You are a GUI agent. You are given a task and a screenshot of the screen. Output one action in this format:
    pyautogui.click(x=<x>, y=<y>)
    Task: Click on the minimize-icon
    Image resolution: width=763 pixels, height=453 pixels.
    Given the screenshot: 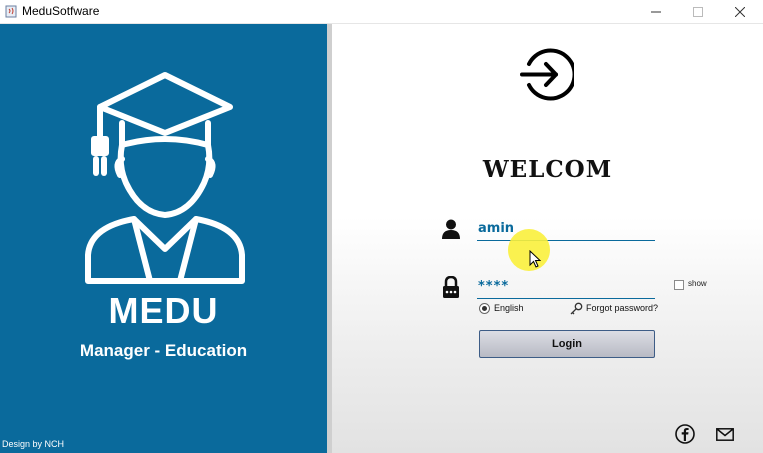 What is the action you would take?
    pyautogui.click(x=656, y=12)
    